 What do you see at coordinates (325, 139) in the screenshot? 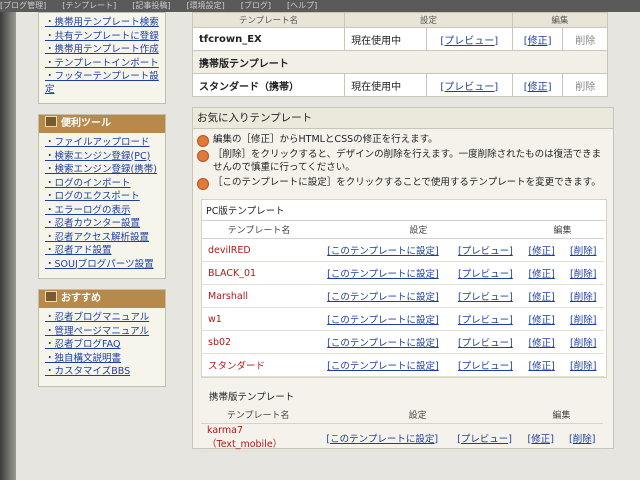
I see `note-text: 編集の［修正］からHTMLとCSSの修正を行えます。` at bounding box center [325, 139].